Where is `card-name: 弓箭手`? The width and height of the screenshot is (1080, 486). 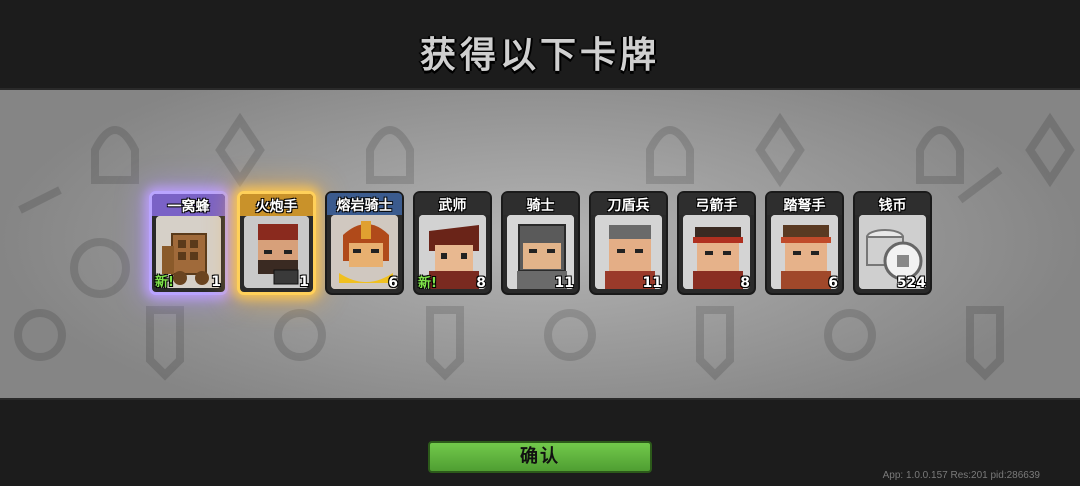
card-name: 弓箭手 is located at coordinates (716, 206).